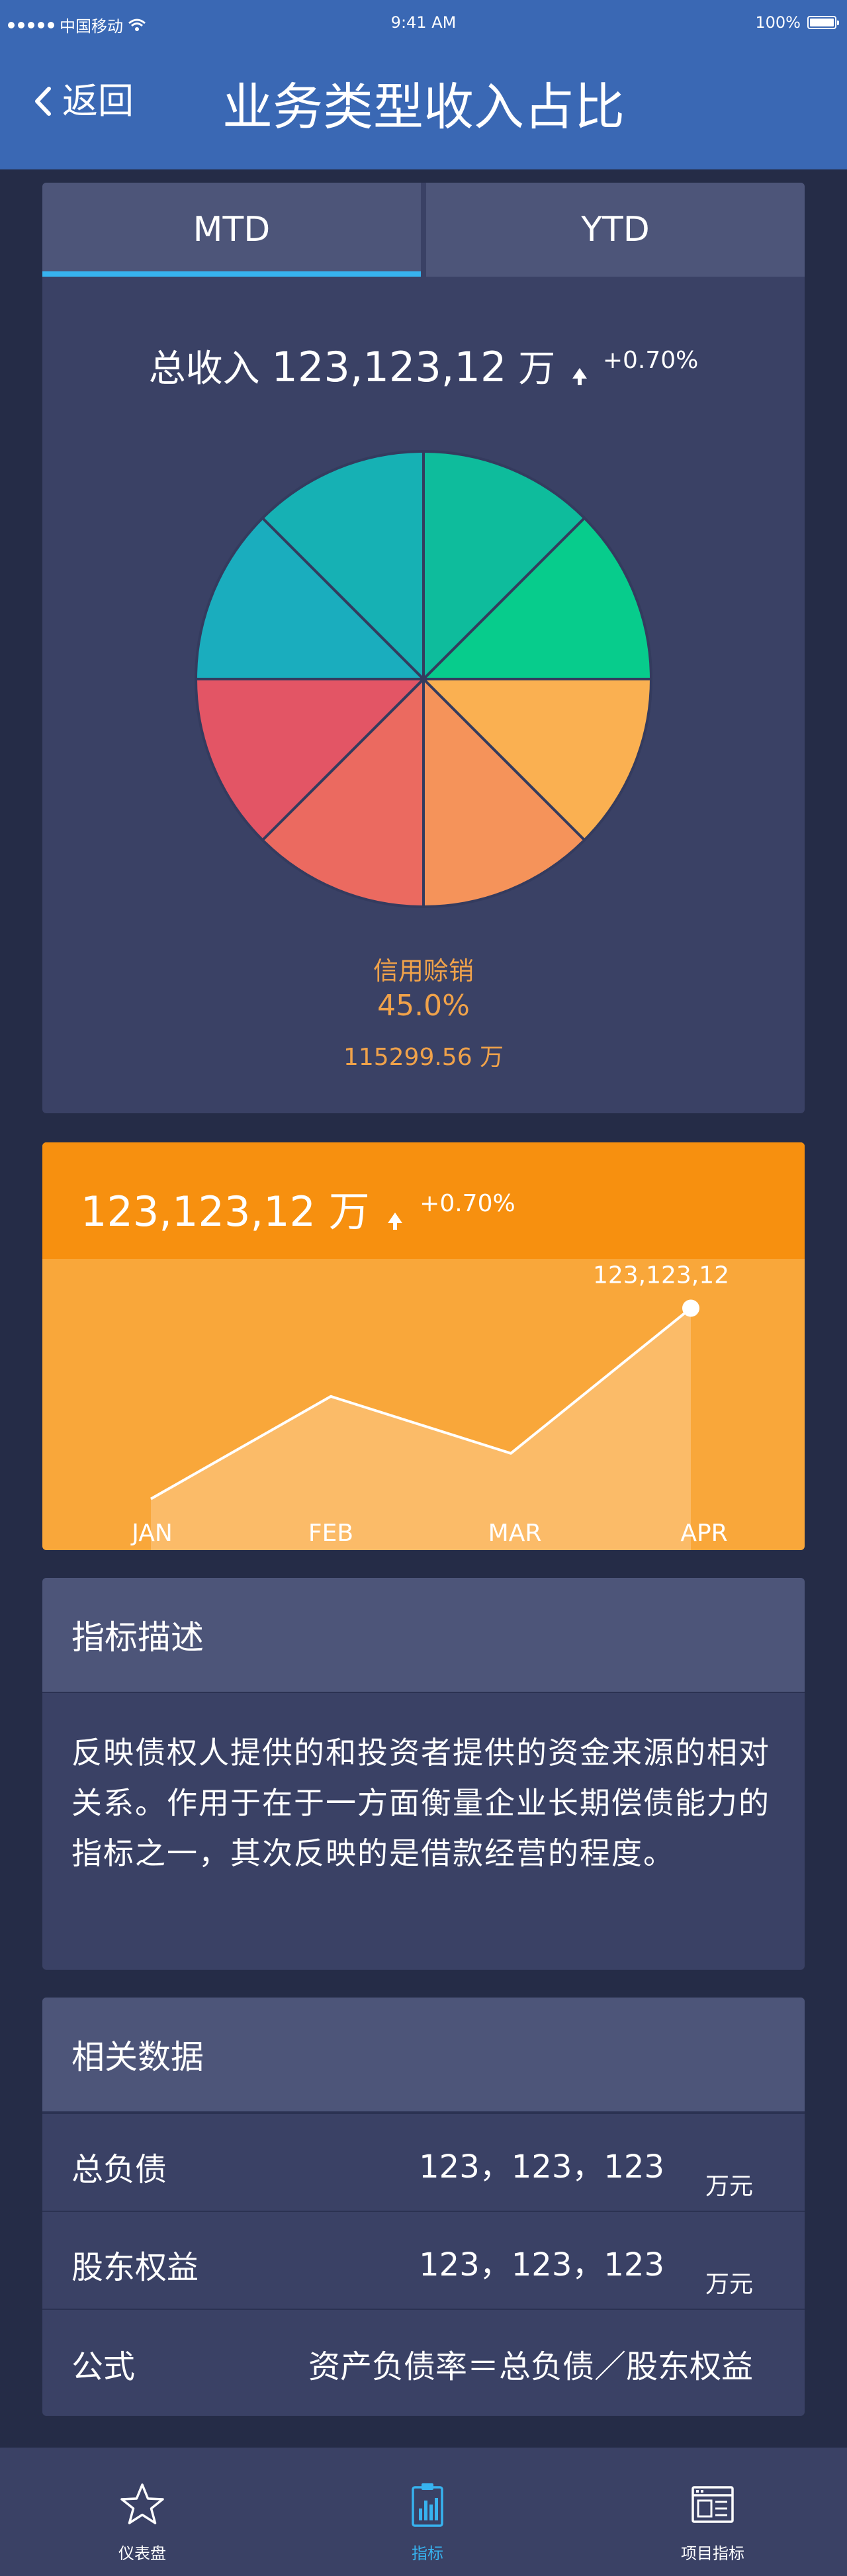 The width and height of the screenshot is (847, 2576). What do you see at coordinates (703, 1533) in the screenshot?
I see `x-tick-label: APR` at bounding box center [703, 1533].